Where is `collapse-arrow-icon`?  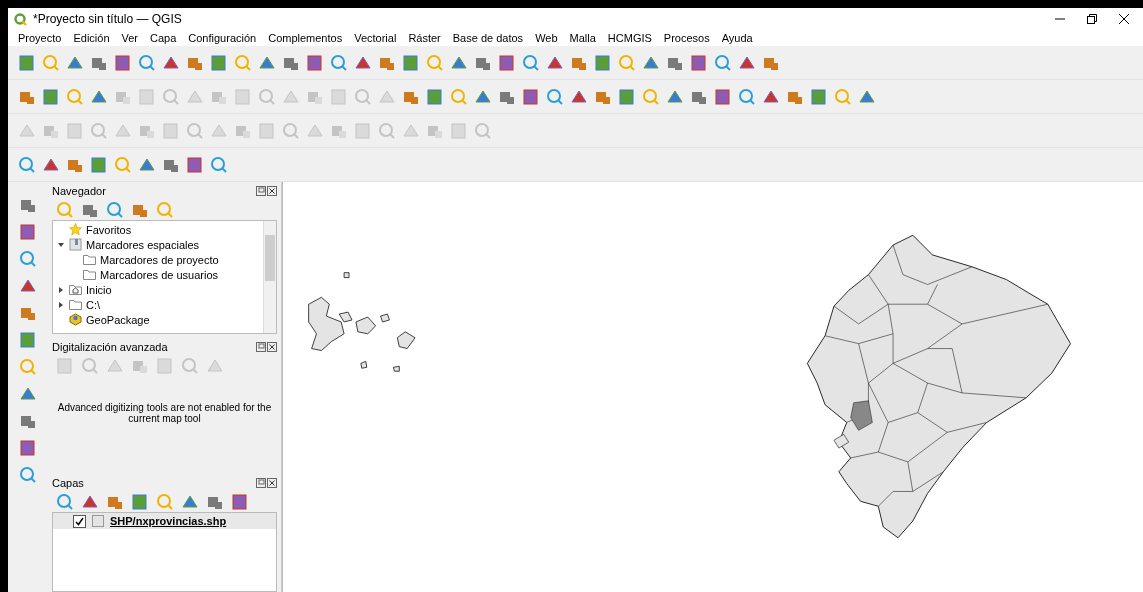
collapse-arrow-icon is located at coordinates (61, 244).